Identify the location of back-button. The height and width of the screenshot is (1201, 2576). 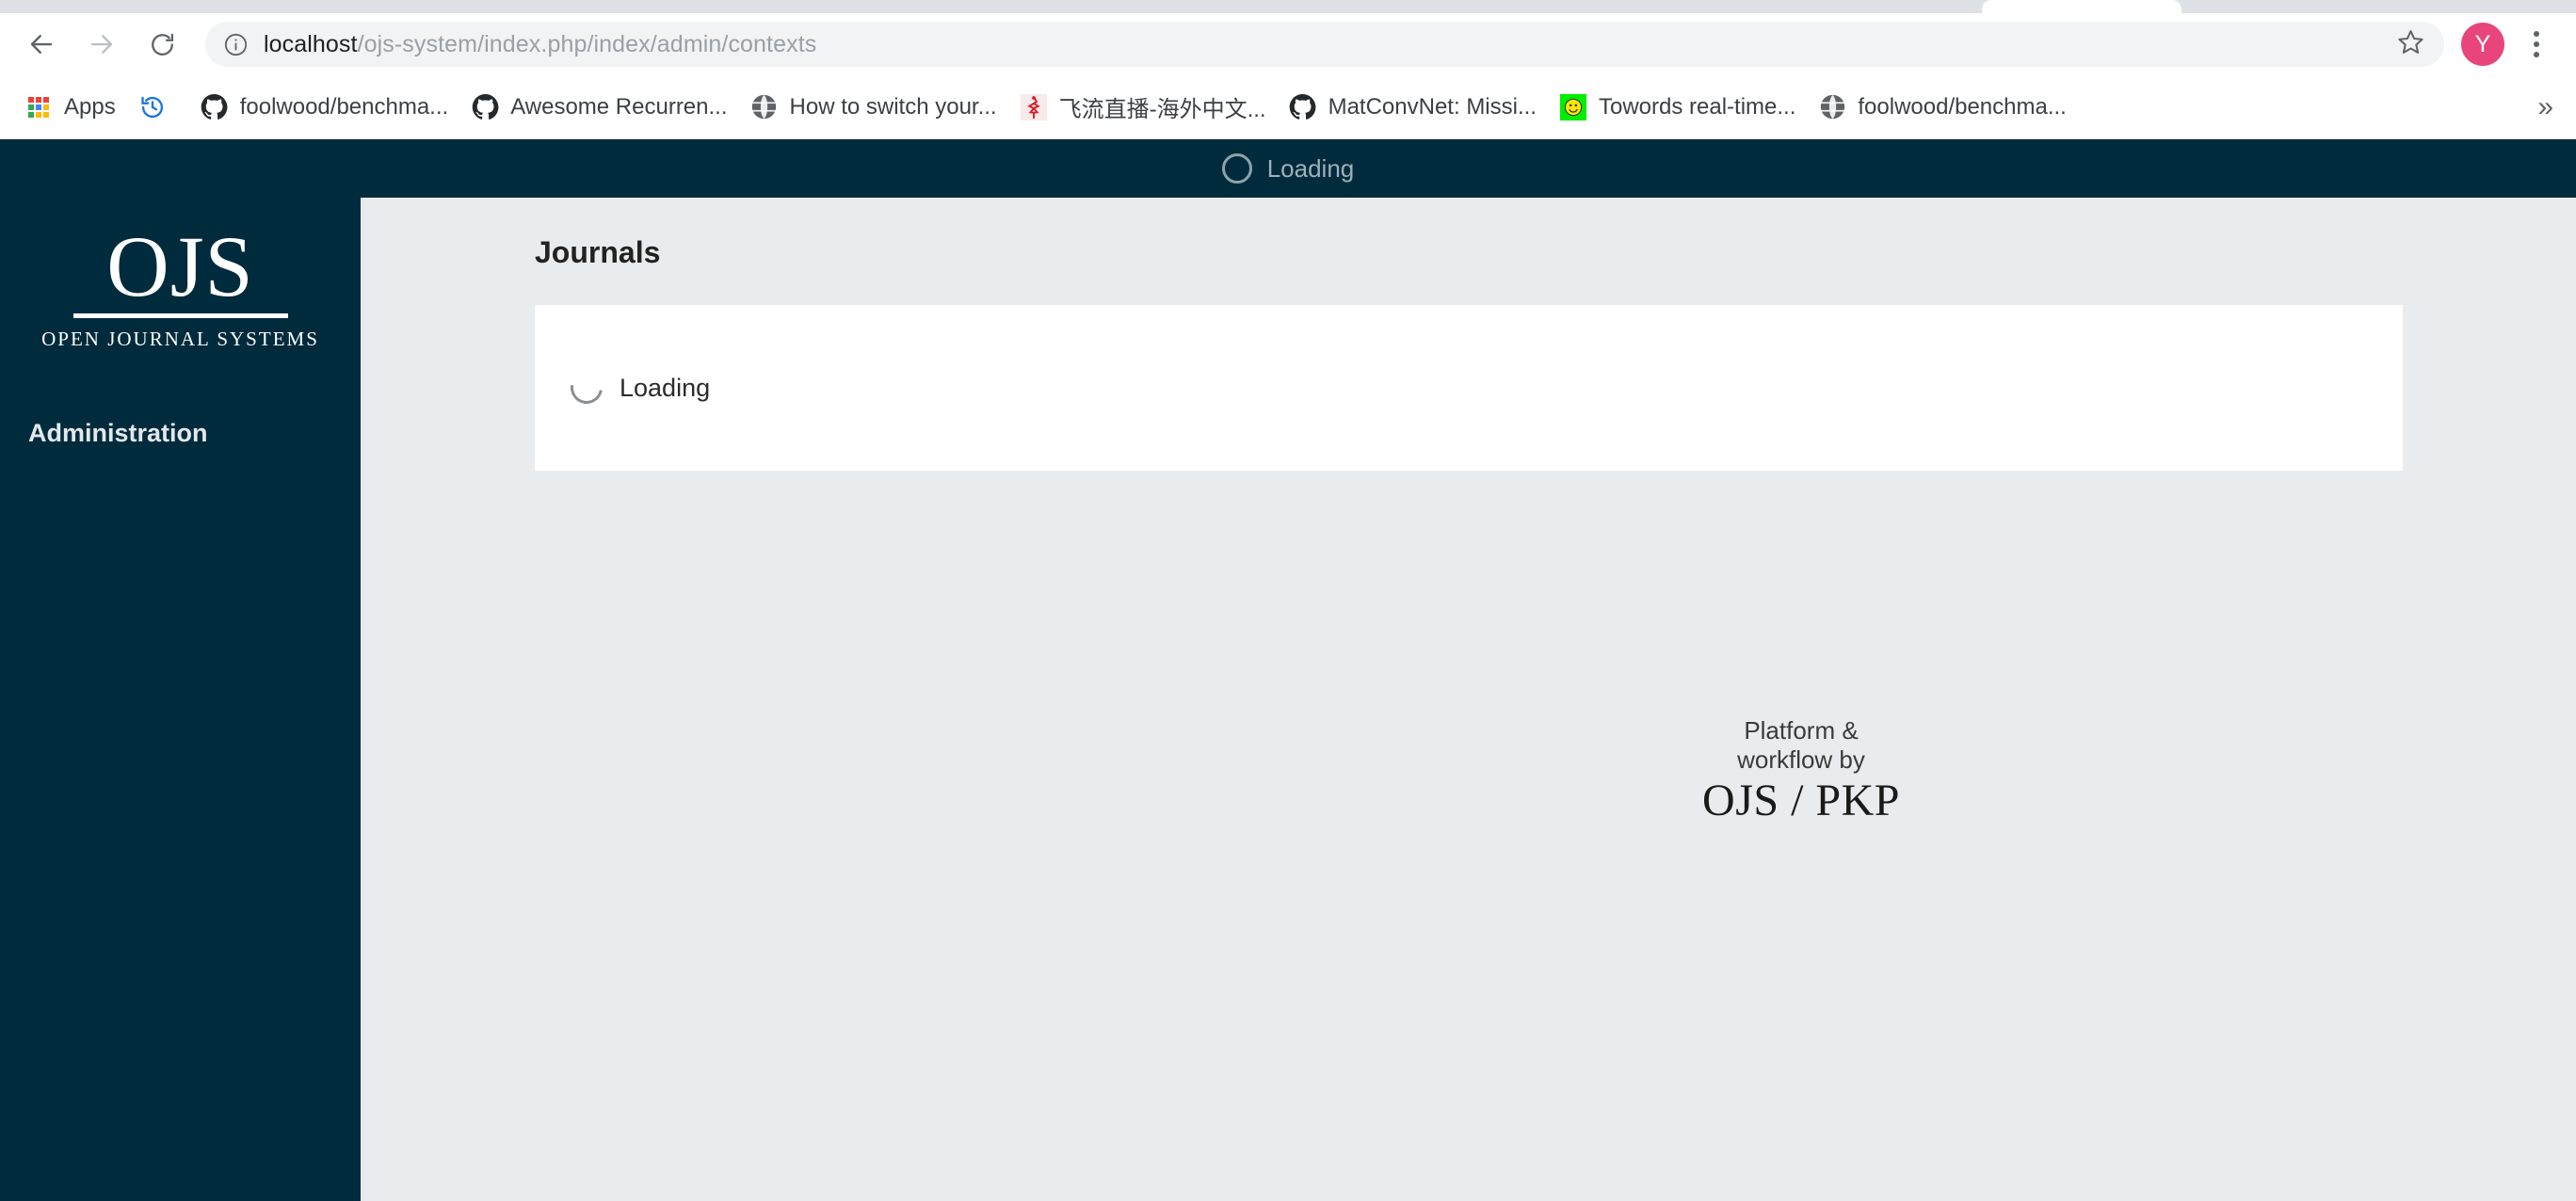
(41, 45).